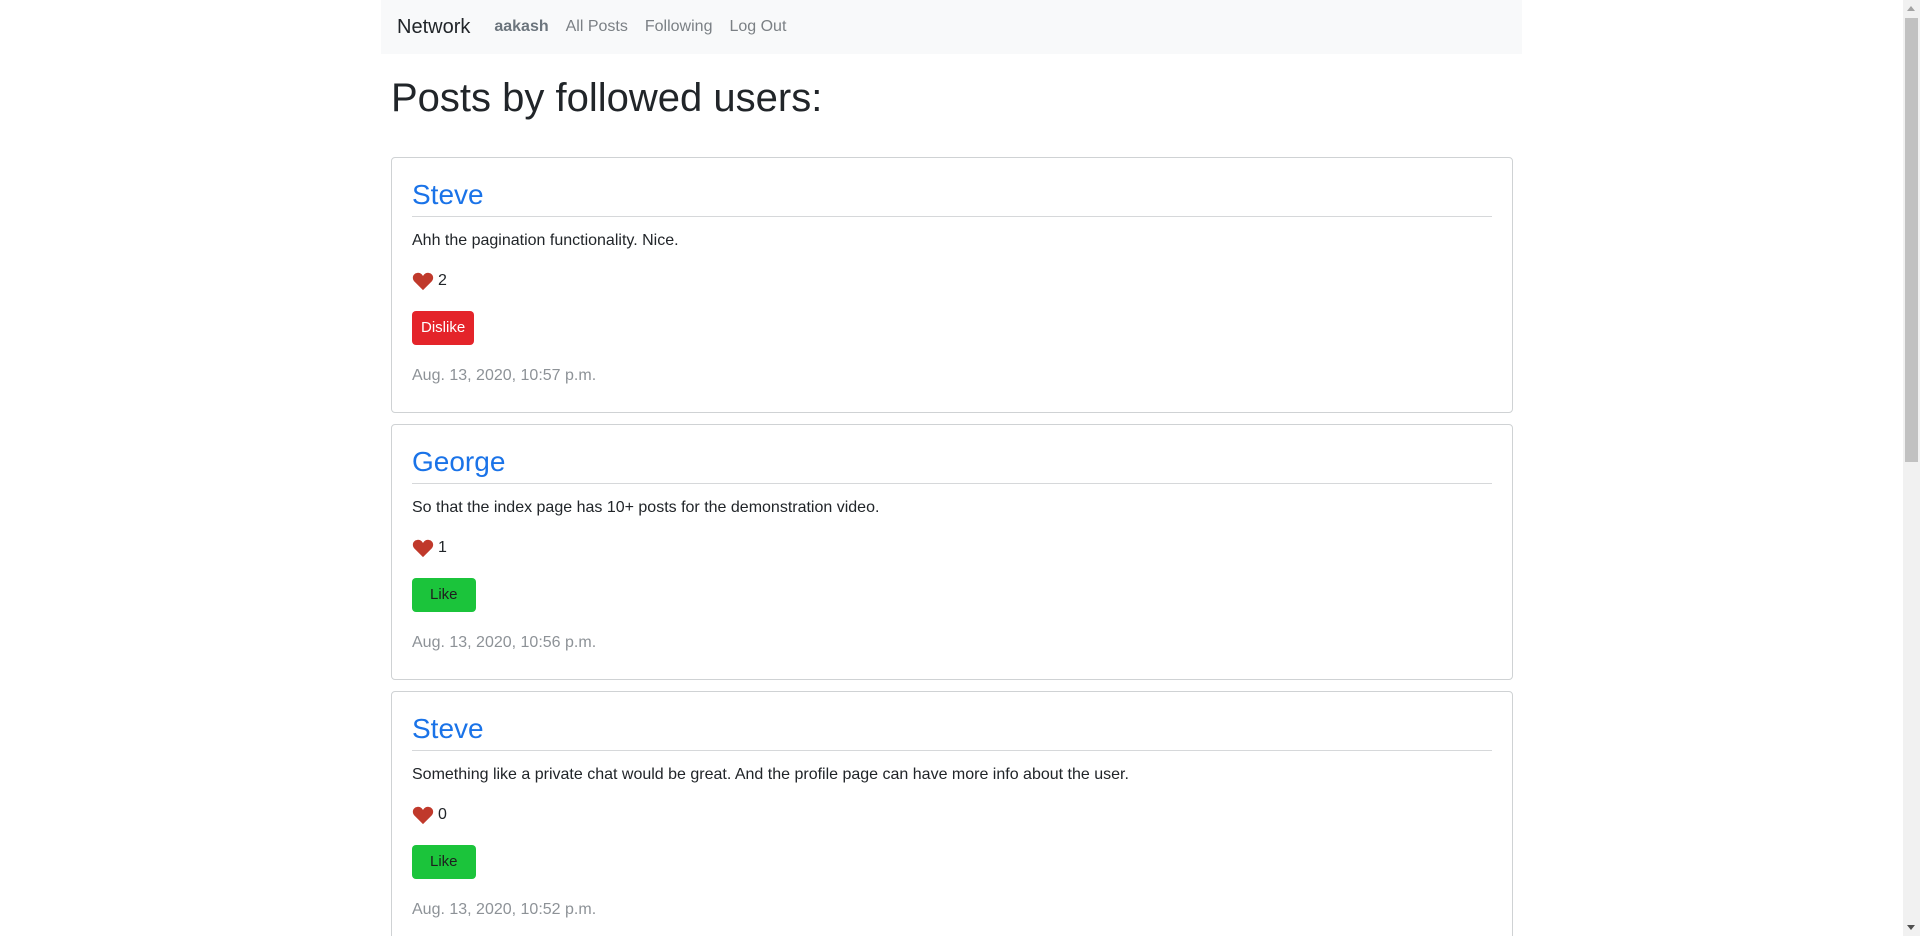 This screenshot has width=1920, height=936. I want to click on post-author-link: George, so click(952, 464).